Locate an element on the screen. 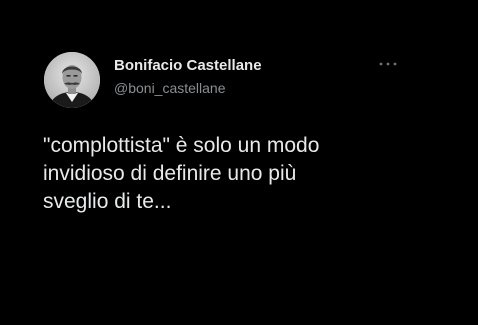 The height and width of the screenshot is (325, 478). author-handle: @boni_castellane is located at coordinates (188, 88).